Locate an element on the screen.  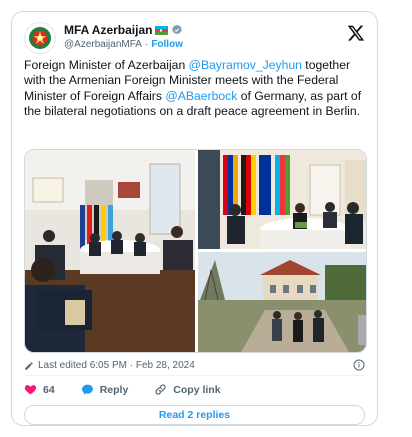
edit-pencil-icon is located at coordinates (29, 365).